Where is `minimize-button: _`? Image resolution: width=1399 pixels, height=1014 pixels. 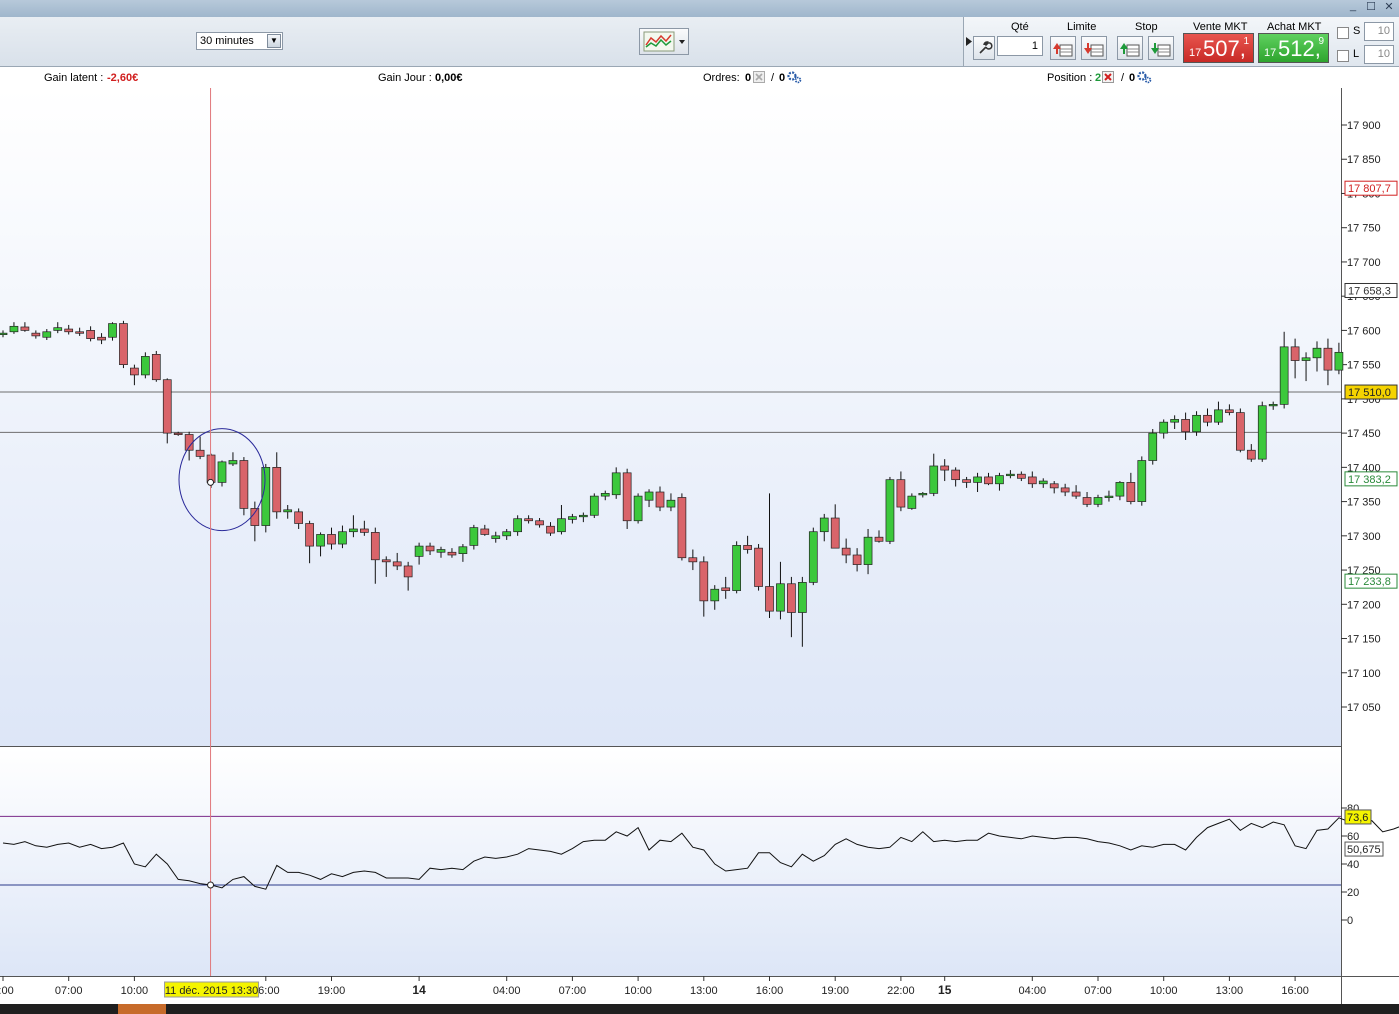
minimize-button: _ is located at coordinates (1353, 7).